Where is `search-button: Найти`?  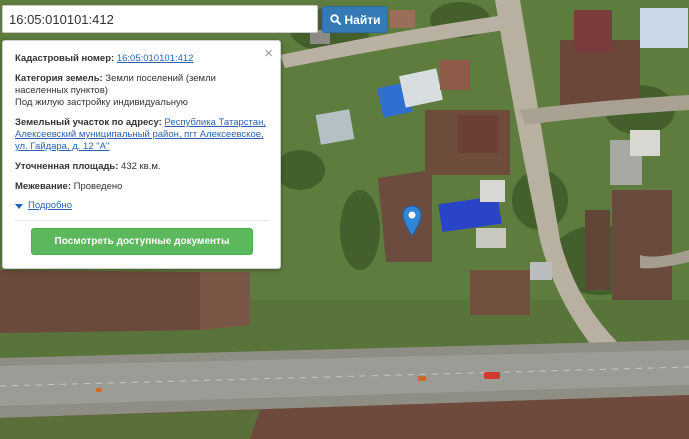
search-button: Найти is located at coordinates (355, 19).